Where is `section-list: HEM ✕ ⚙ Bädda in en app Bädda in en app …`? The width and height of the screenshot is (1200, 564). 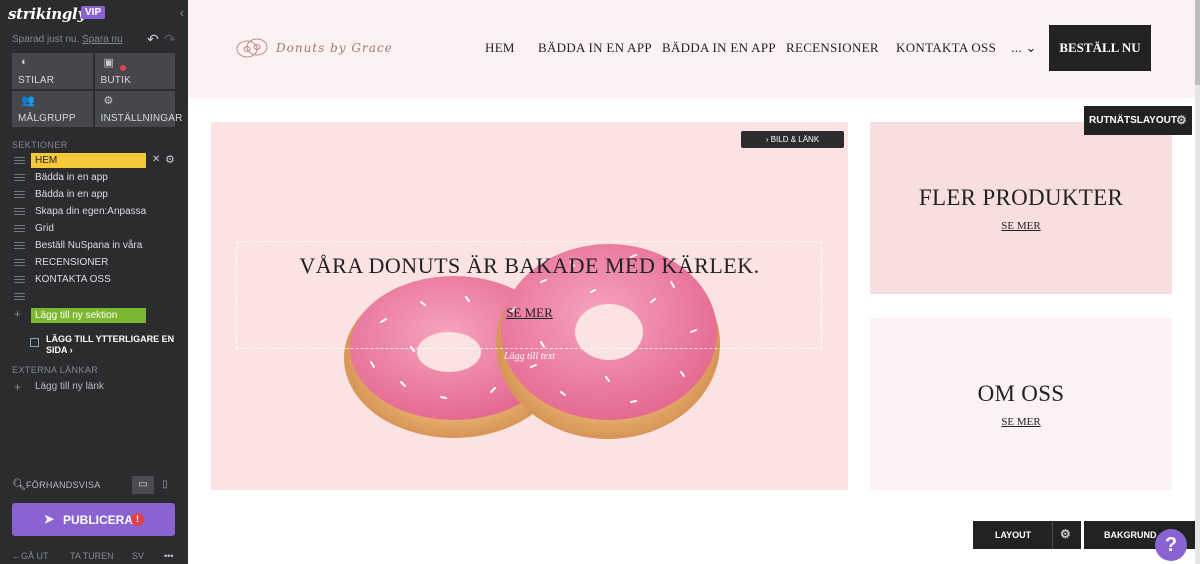
section-list: HEM ✕ ⚙ Bädda in en app Bädda in en app … is located at coordinates (97, 228).